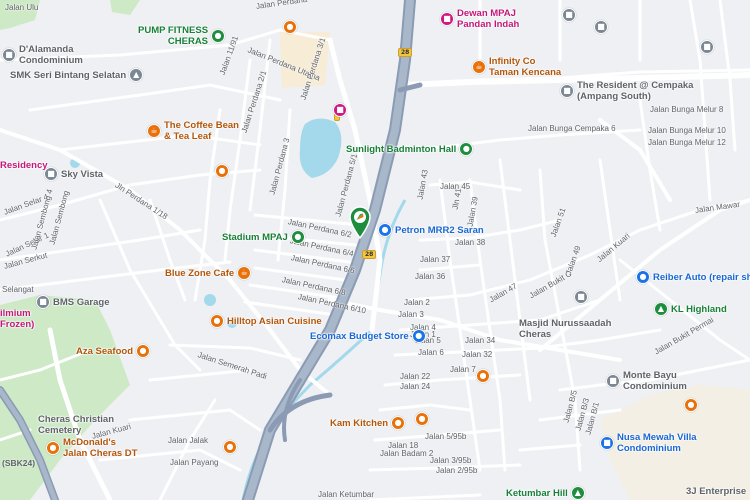  I want to click on poi-reiber: ● Reiber Auto (repair shop), so click(693, 277).